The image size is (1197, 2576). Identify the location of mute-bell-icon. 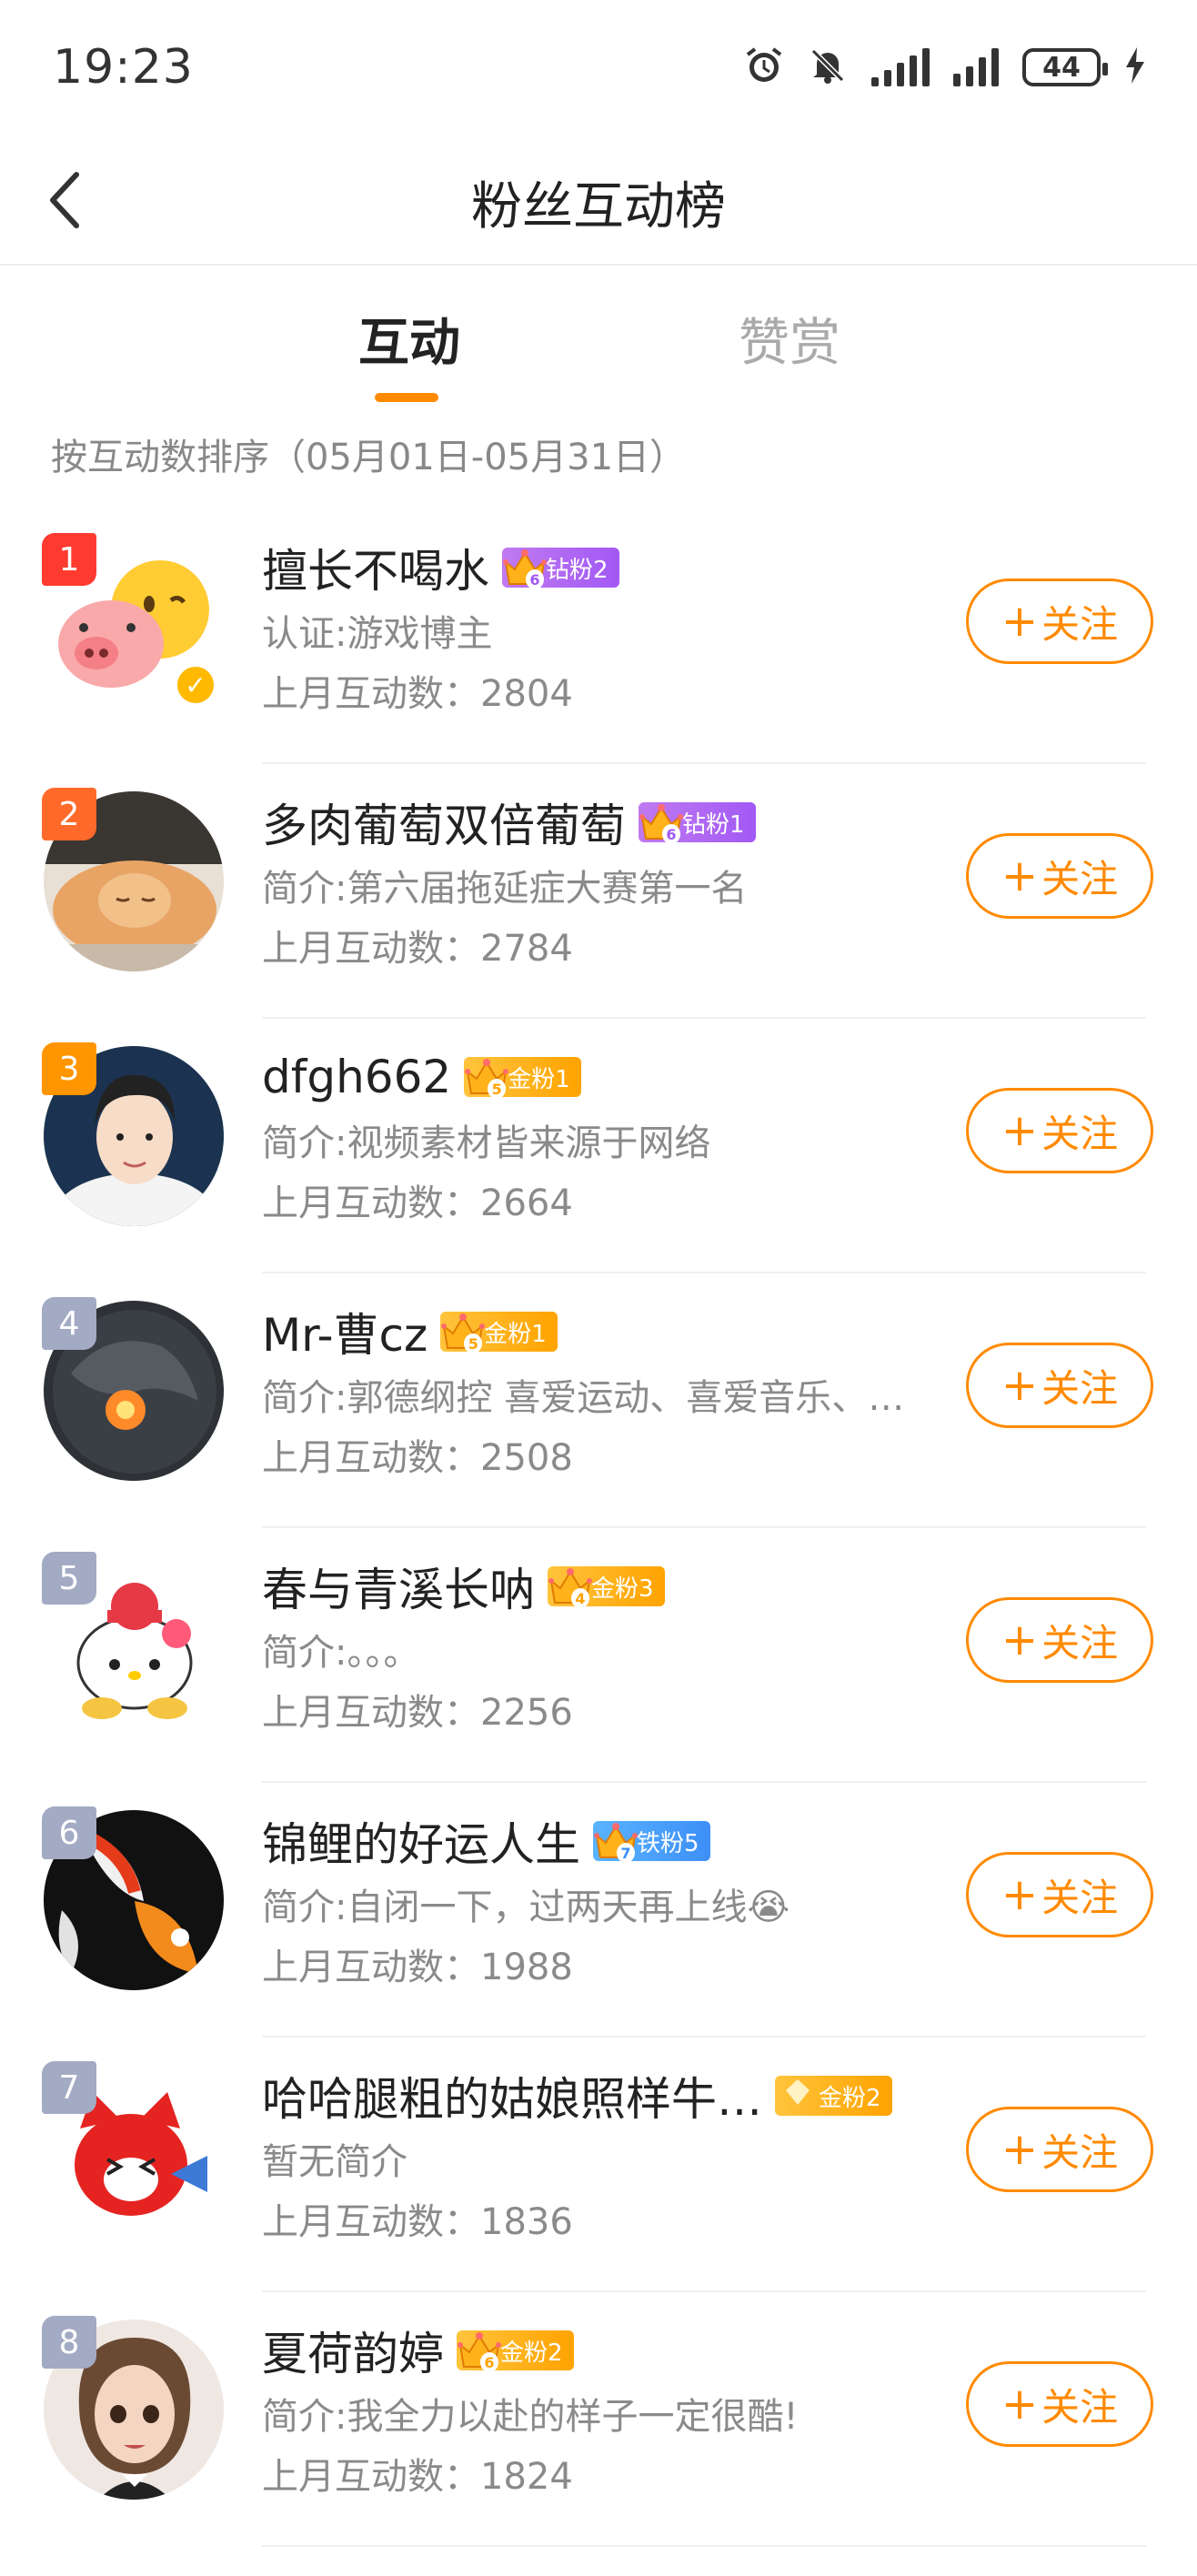
(828, 67).